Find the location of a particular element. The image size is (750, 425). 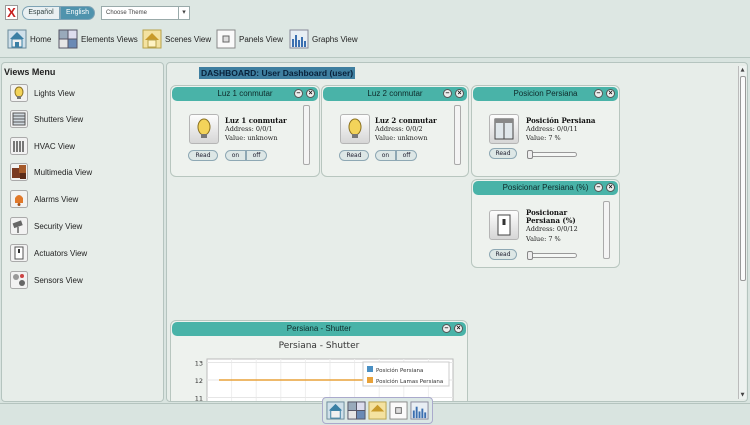

menu-item-security: Security View is located at coordinates (46, 226).